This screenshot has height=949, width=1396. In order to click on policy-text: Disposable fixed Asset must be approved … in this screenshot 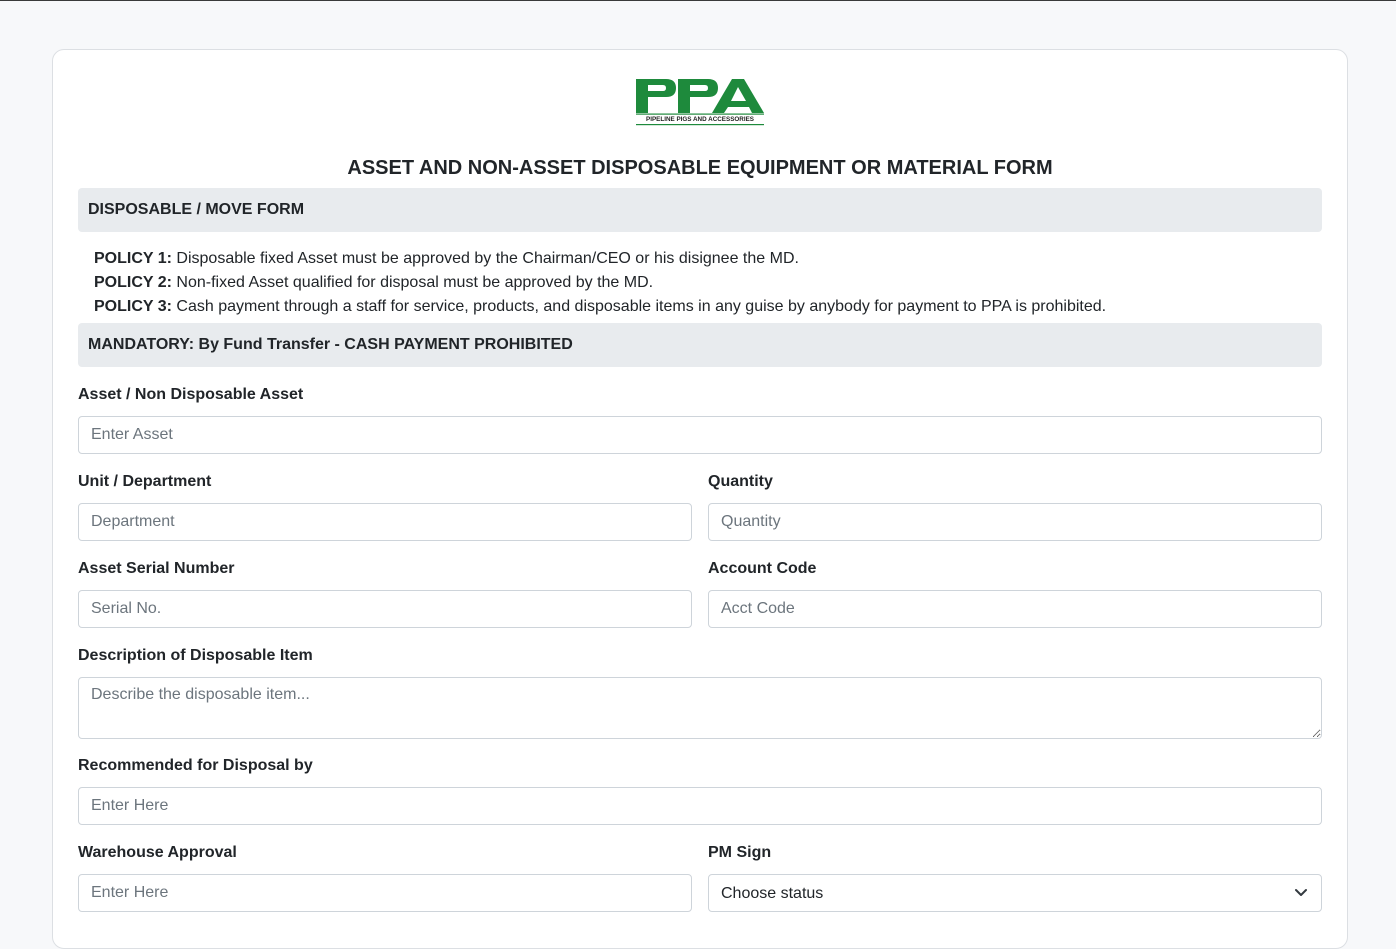, I will do `click(487, 258)`.